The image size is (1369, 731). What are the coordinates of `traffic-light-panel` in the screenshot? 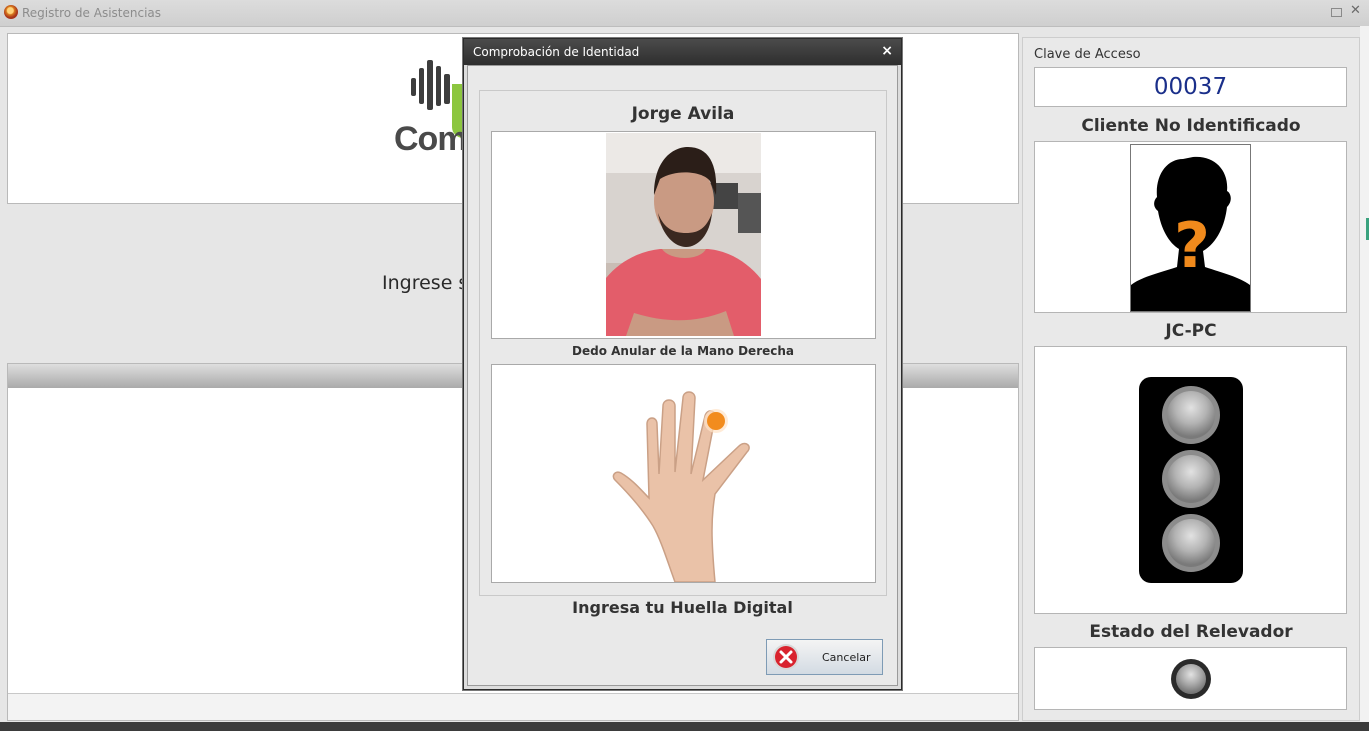 It's located at (1190, 480).